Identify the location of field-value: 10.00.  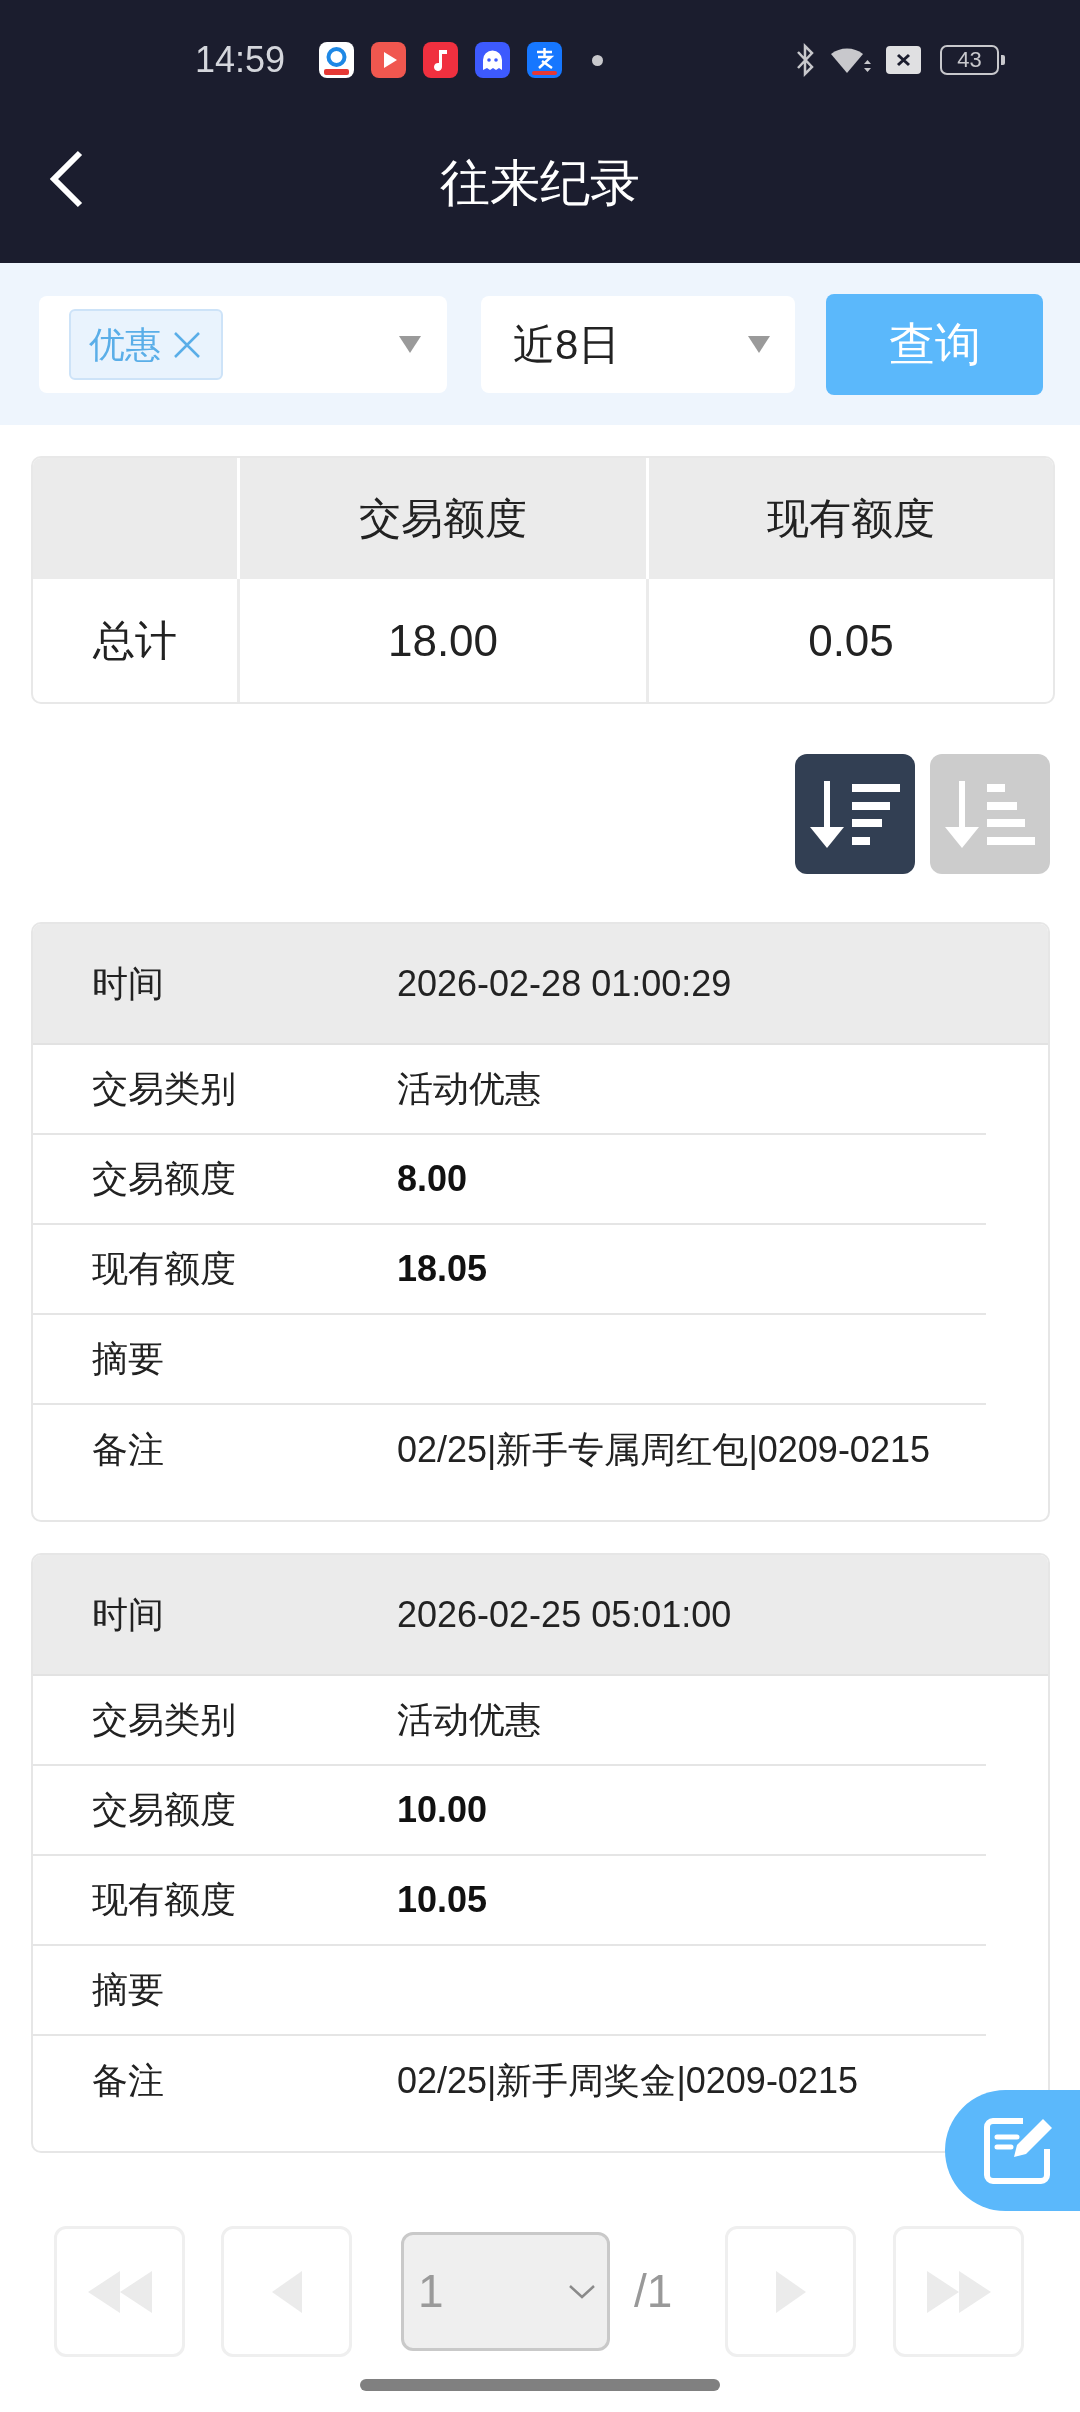
(442, 1810).